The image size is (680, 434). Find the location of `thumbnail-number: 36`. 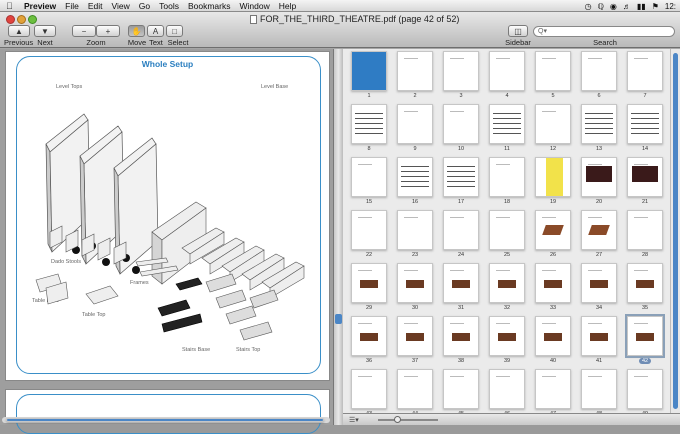

thumbnail-number: 36 is located at coordinates (369, 361).